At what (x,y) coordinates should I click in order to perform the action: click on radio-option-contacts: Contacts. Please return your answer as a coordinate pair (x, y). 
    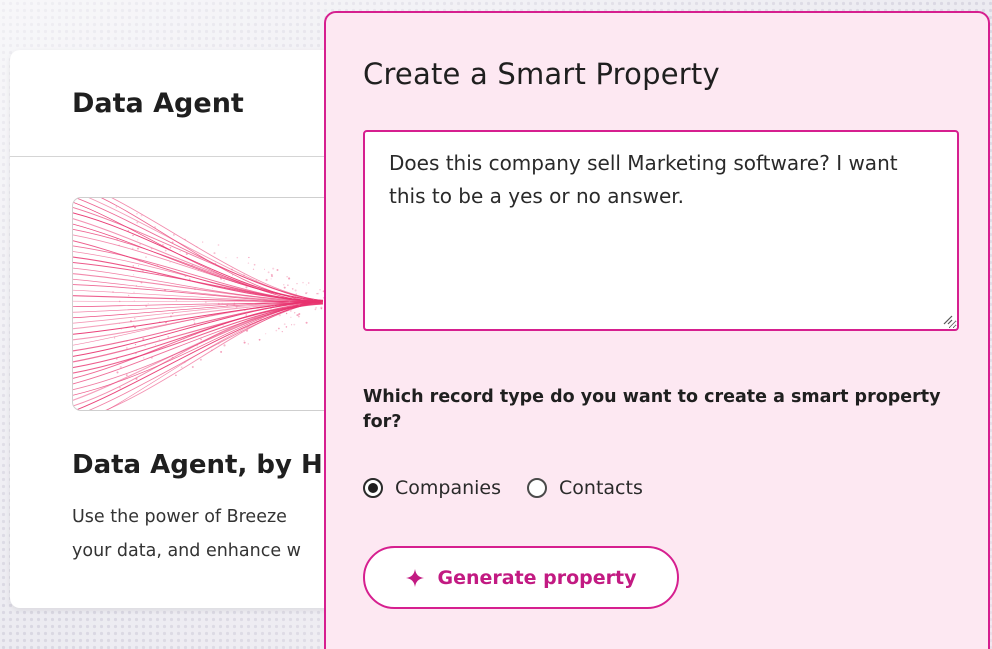
    Looking at the image, I should click on (585, 488).